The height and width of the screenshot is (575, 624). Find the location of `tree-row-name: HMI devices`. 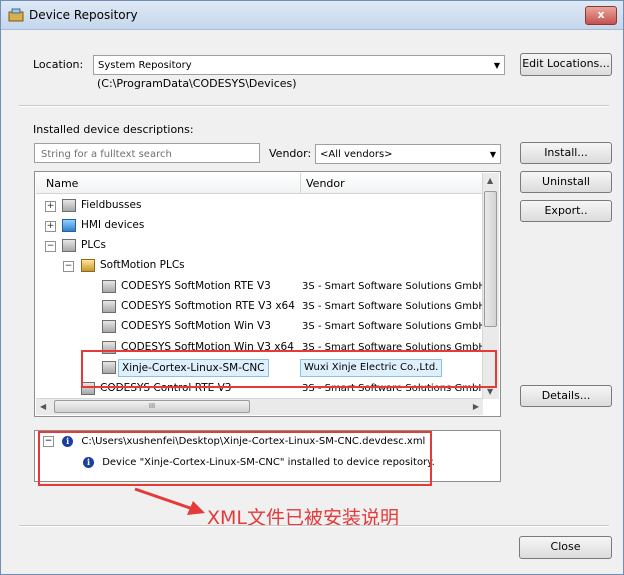

tree-row-name: HMI devices is located at coordinates (113, 225).